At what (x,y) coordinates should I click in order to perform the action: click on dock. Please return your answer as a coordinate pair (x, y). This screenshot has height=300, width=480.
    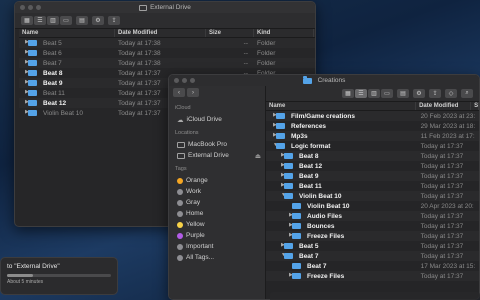
    Looking at the image, I should click on (375, 296).